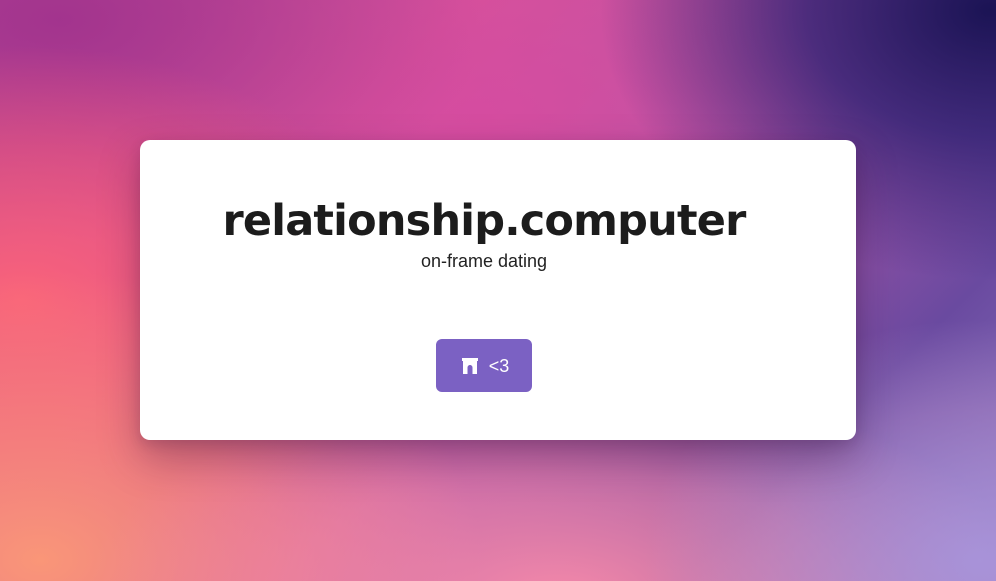 The height and width of the screenshot is (581, 996). Describe the element at coordinates (484, 365) in the screenshot. I see `sign-in-button: <3` at that location.